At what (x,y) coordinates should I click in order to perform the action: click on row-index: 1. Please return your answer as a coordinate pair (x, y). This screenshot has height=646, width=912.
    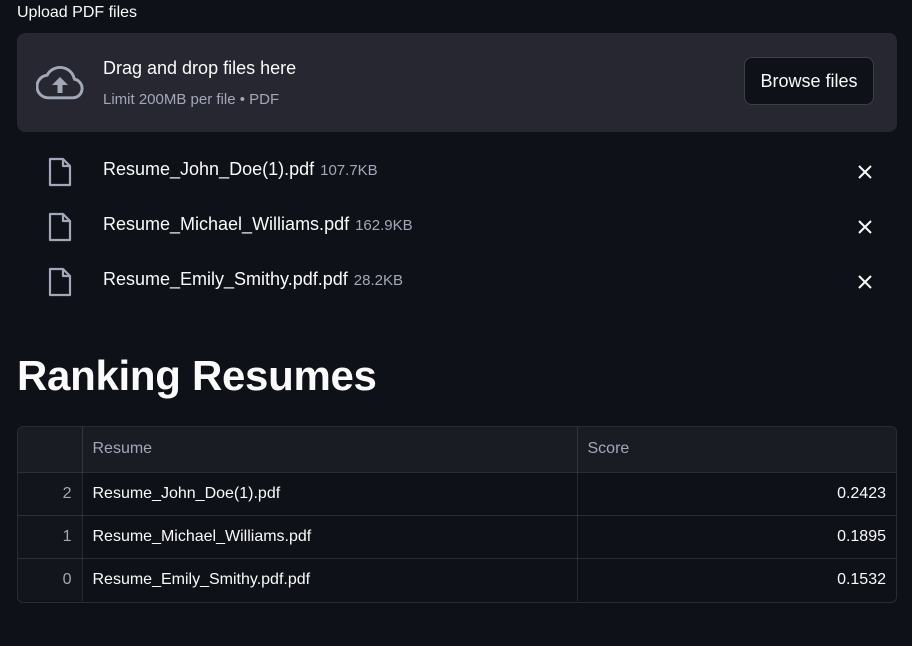
    Looking at the image, I should click on (50, 537).